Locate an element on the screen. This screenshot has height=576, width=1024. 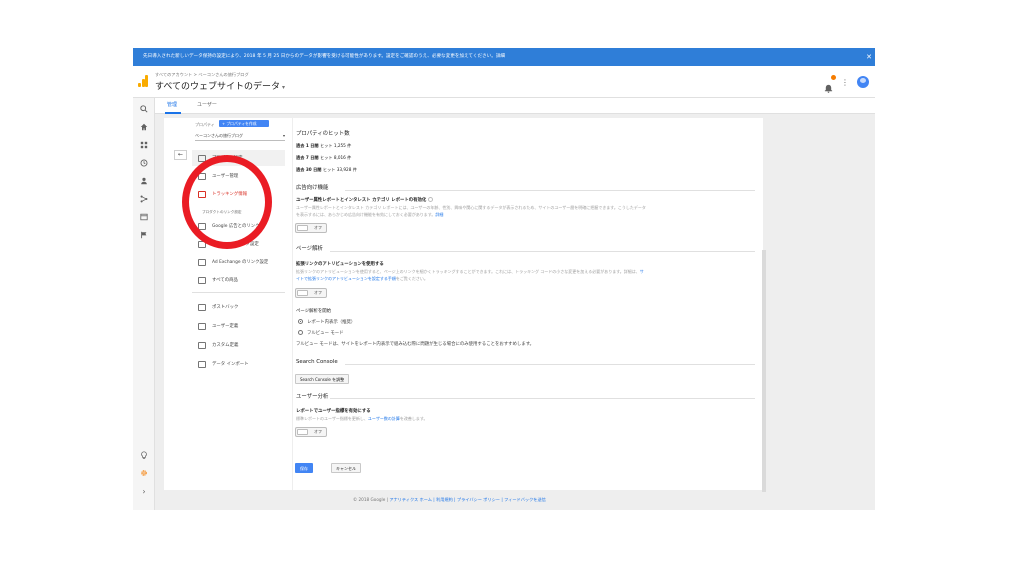
adexchange-icon is located at coordinates (202, 262).